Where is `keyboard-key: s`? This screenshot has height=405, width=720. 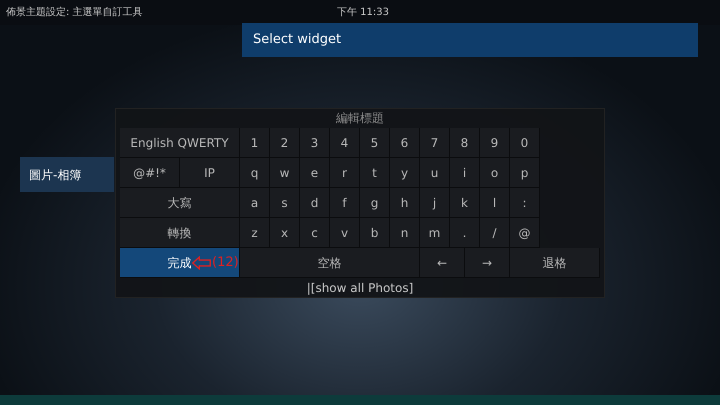 keyboard-key: s is located at coordinates (285, 203).